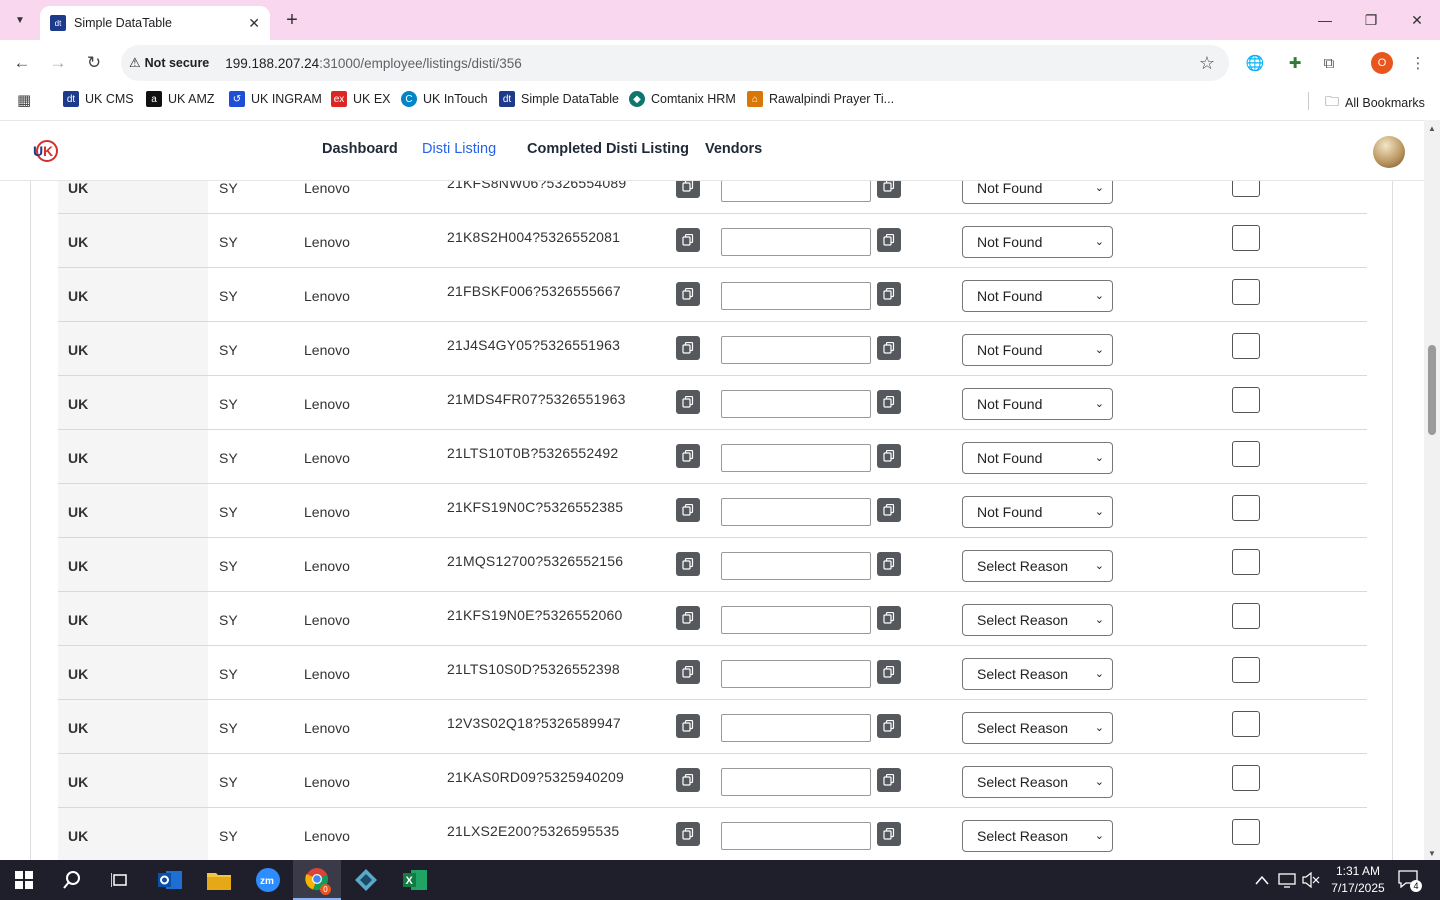 The image size is (1440, 900). What do you see at coordinates (1382, 63) in the screenshot?
I see `profile-avatar: O` at bounding box center [1382, 63].